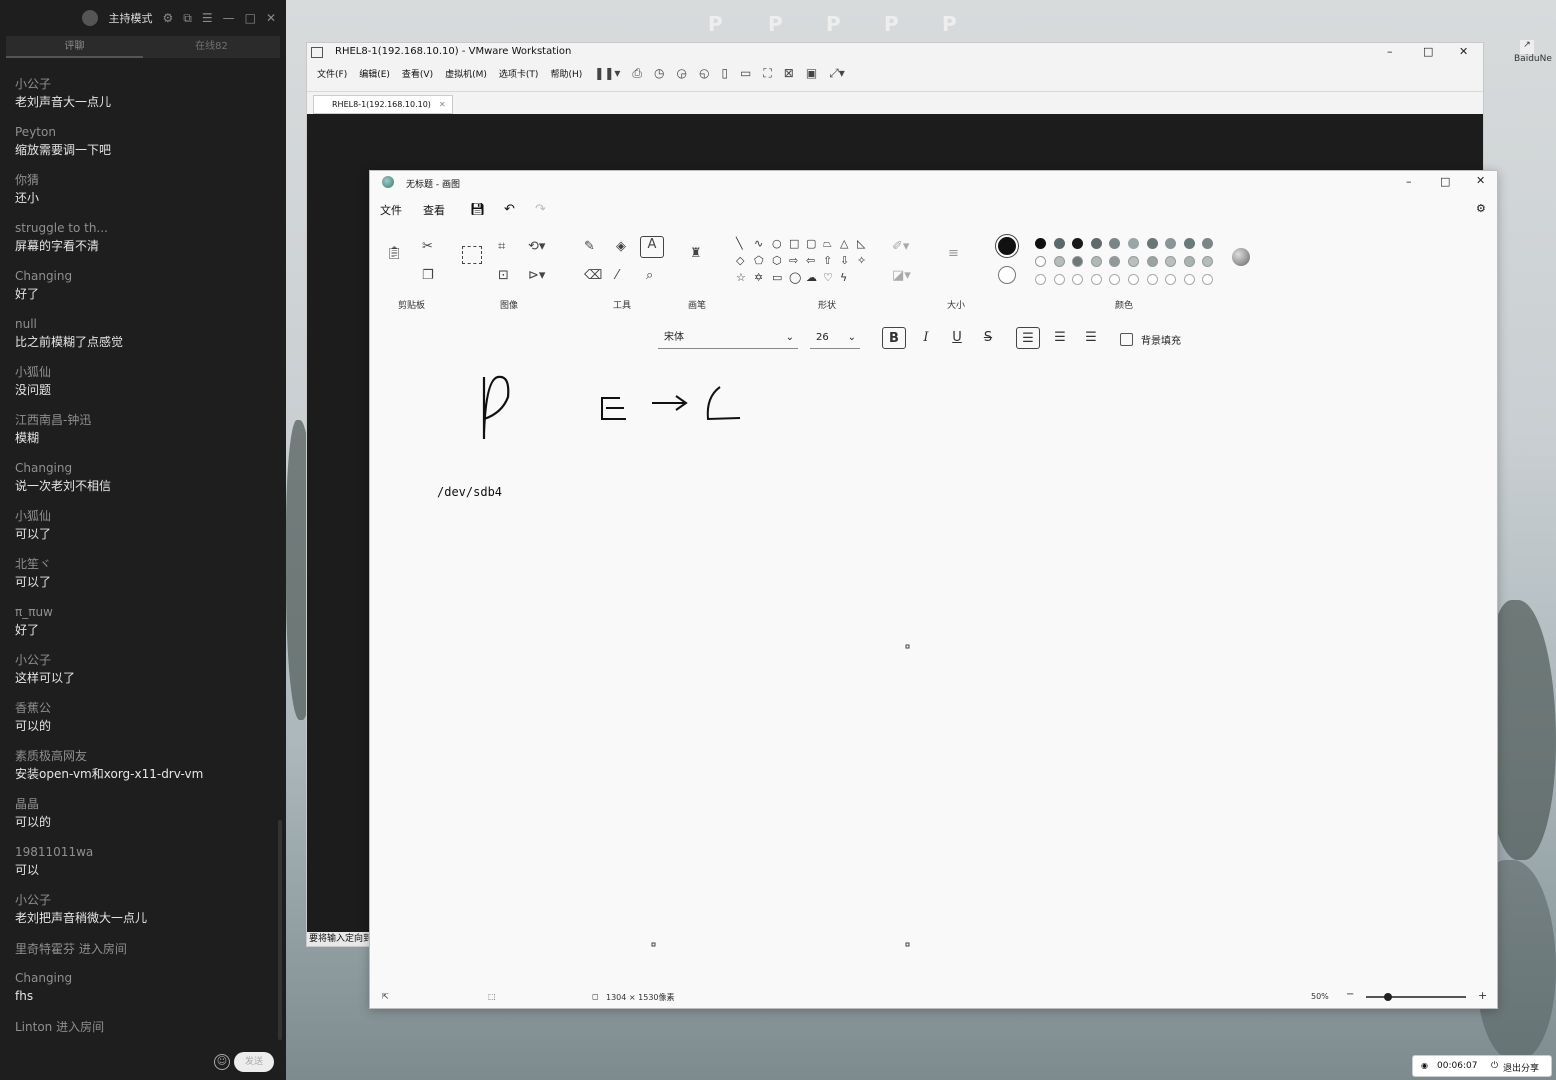  What do you see at coordinates (844, 243) in the screenshot?
I see `triangle-shape-icon: △` at bounding box center [844, 243].